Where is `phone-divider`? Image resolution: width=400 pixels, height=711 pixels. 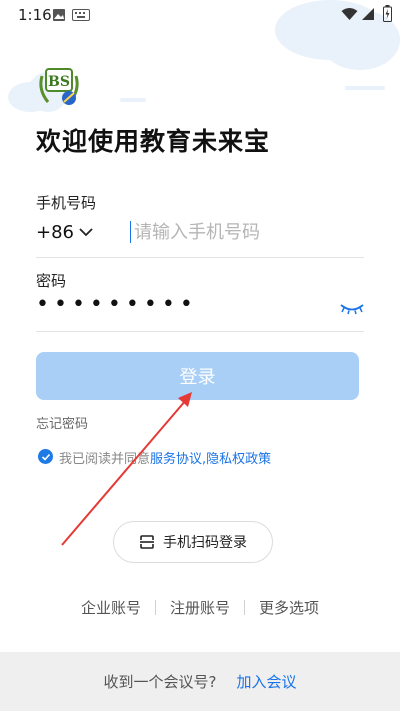 phone-divider is located at coordinates (200, 257).